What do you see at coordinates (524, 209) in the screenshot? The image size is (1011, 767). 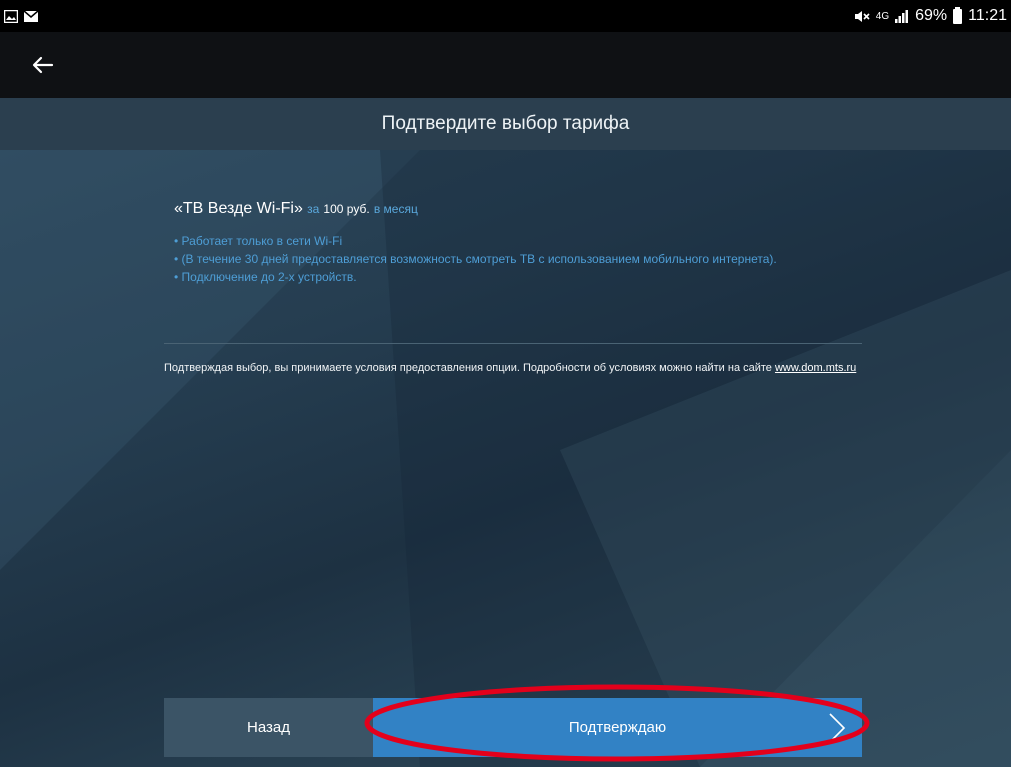 I see `tariff-headline: «ТВ Везде Wi-Fi» за 100 руб. в месяц` at bounding box center [524, 209].